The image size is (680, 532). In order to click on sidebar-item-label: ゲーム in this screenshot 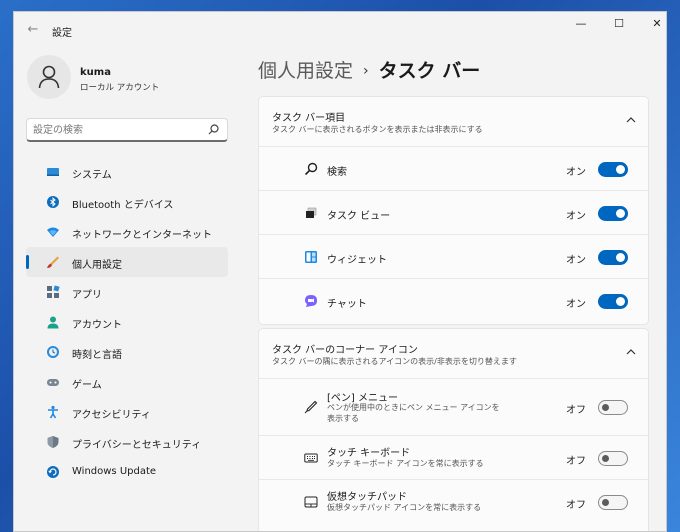, I will do `click(87, 385)`.